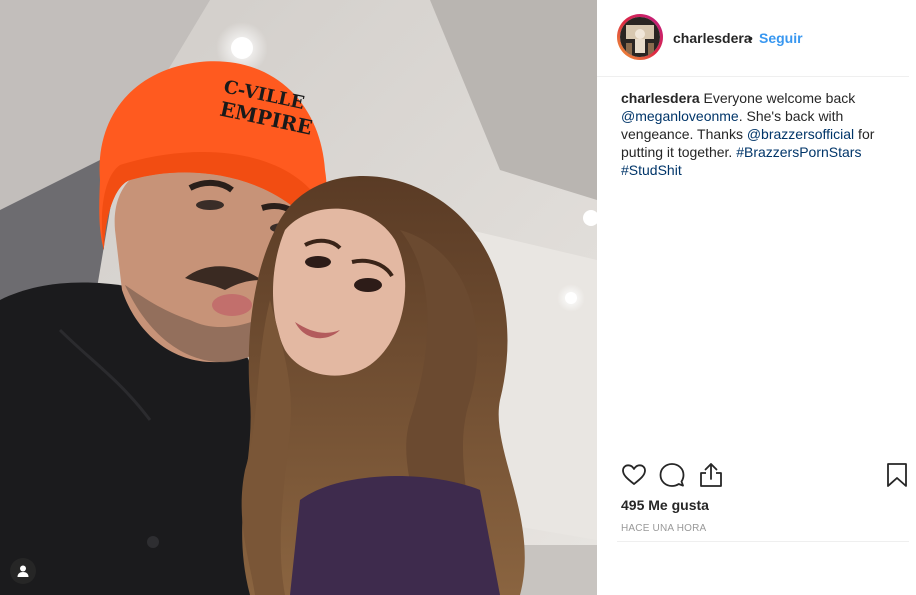  Describe the element at coordinates (779, 98) in the screenshot. I see `caption-text: Everyone welcome back` at that location.